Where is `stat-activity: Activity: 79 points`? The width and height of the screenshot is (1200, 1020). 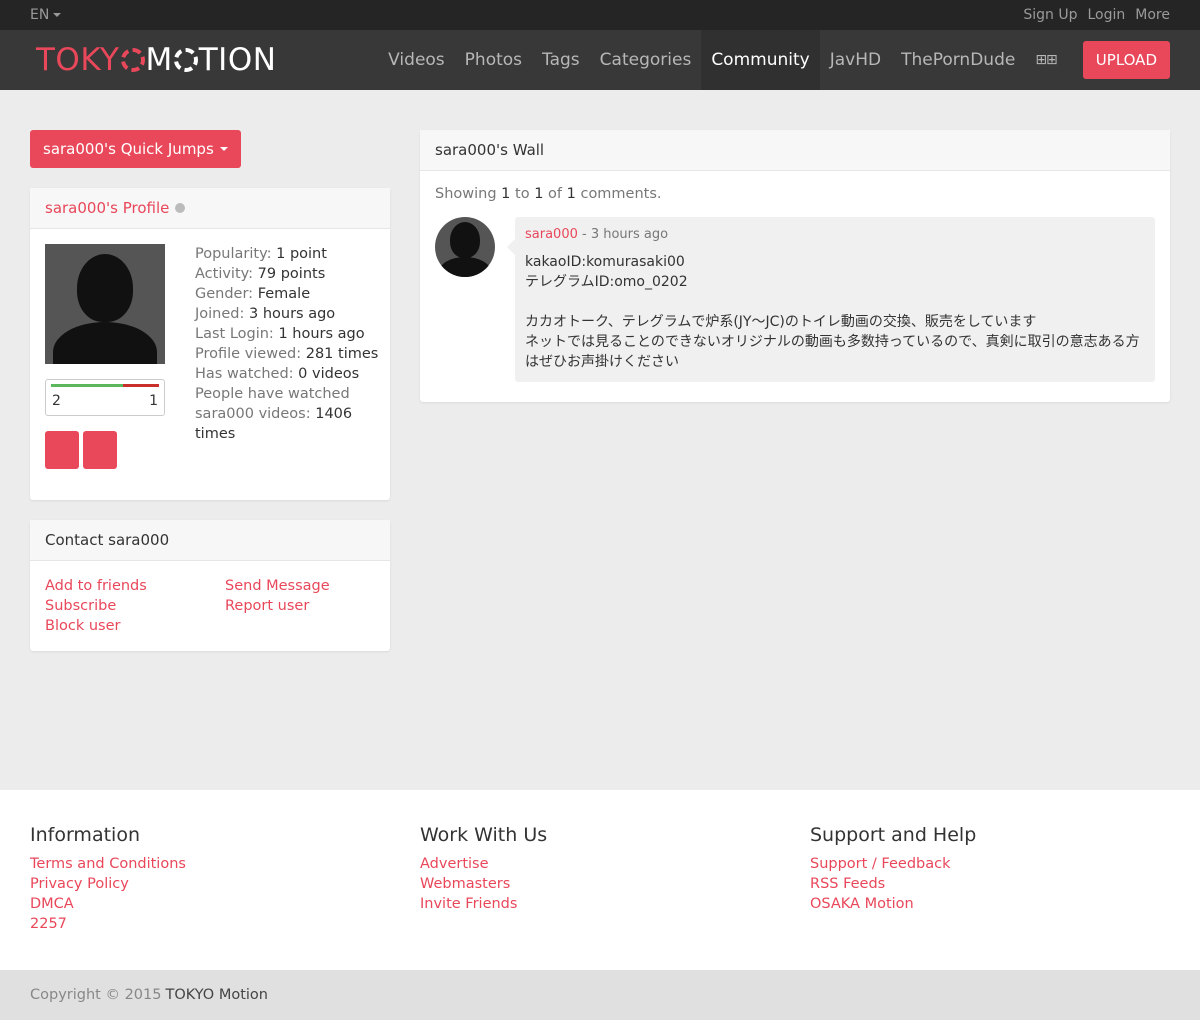 stat-activity: Activity: 79 points is located at coordinates (260, 274).